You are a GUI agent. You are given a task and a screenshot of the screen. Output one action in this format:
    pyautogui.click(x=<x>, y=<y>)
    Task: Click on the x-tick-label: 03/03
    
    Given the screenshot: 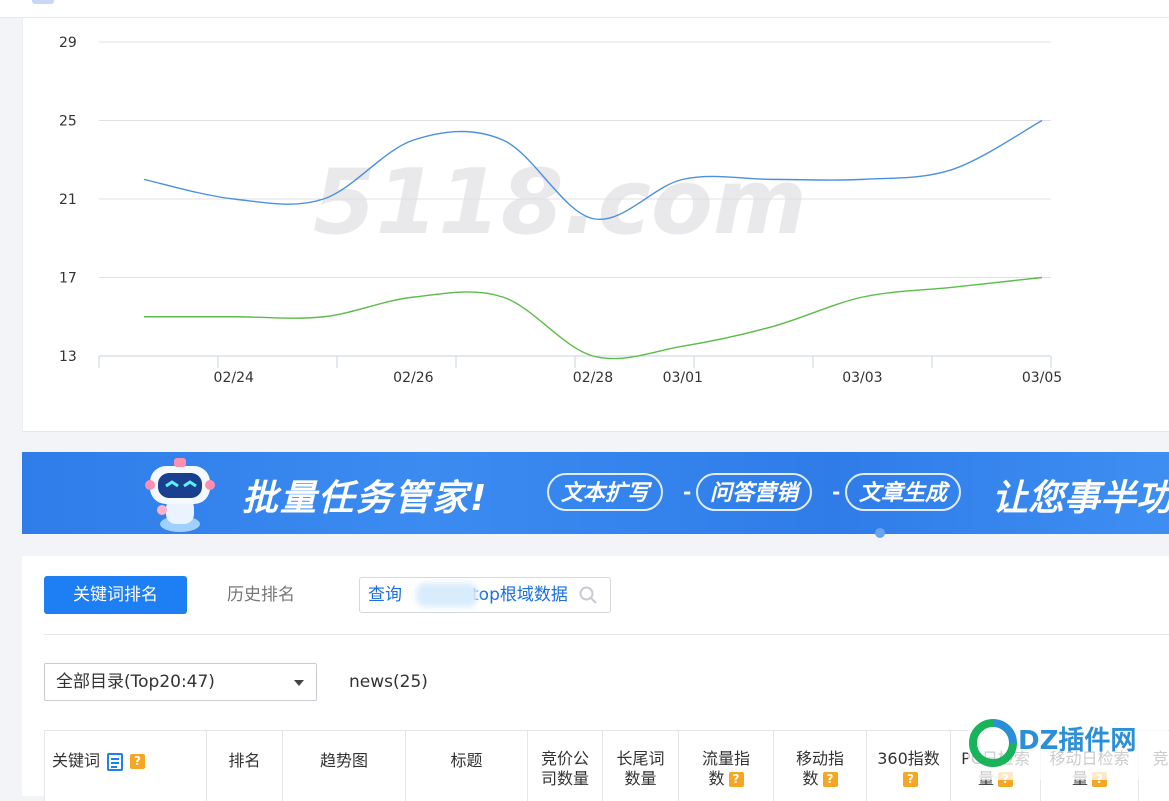 What is the action you would take?
    pyautogui.click(x=862, y=378)
    